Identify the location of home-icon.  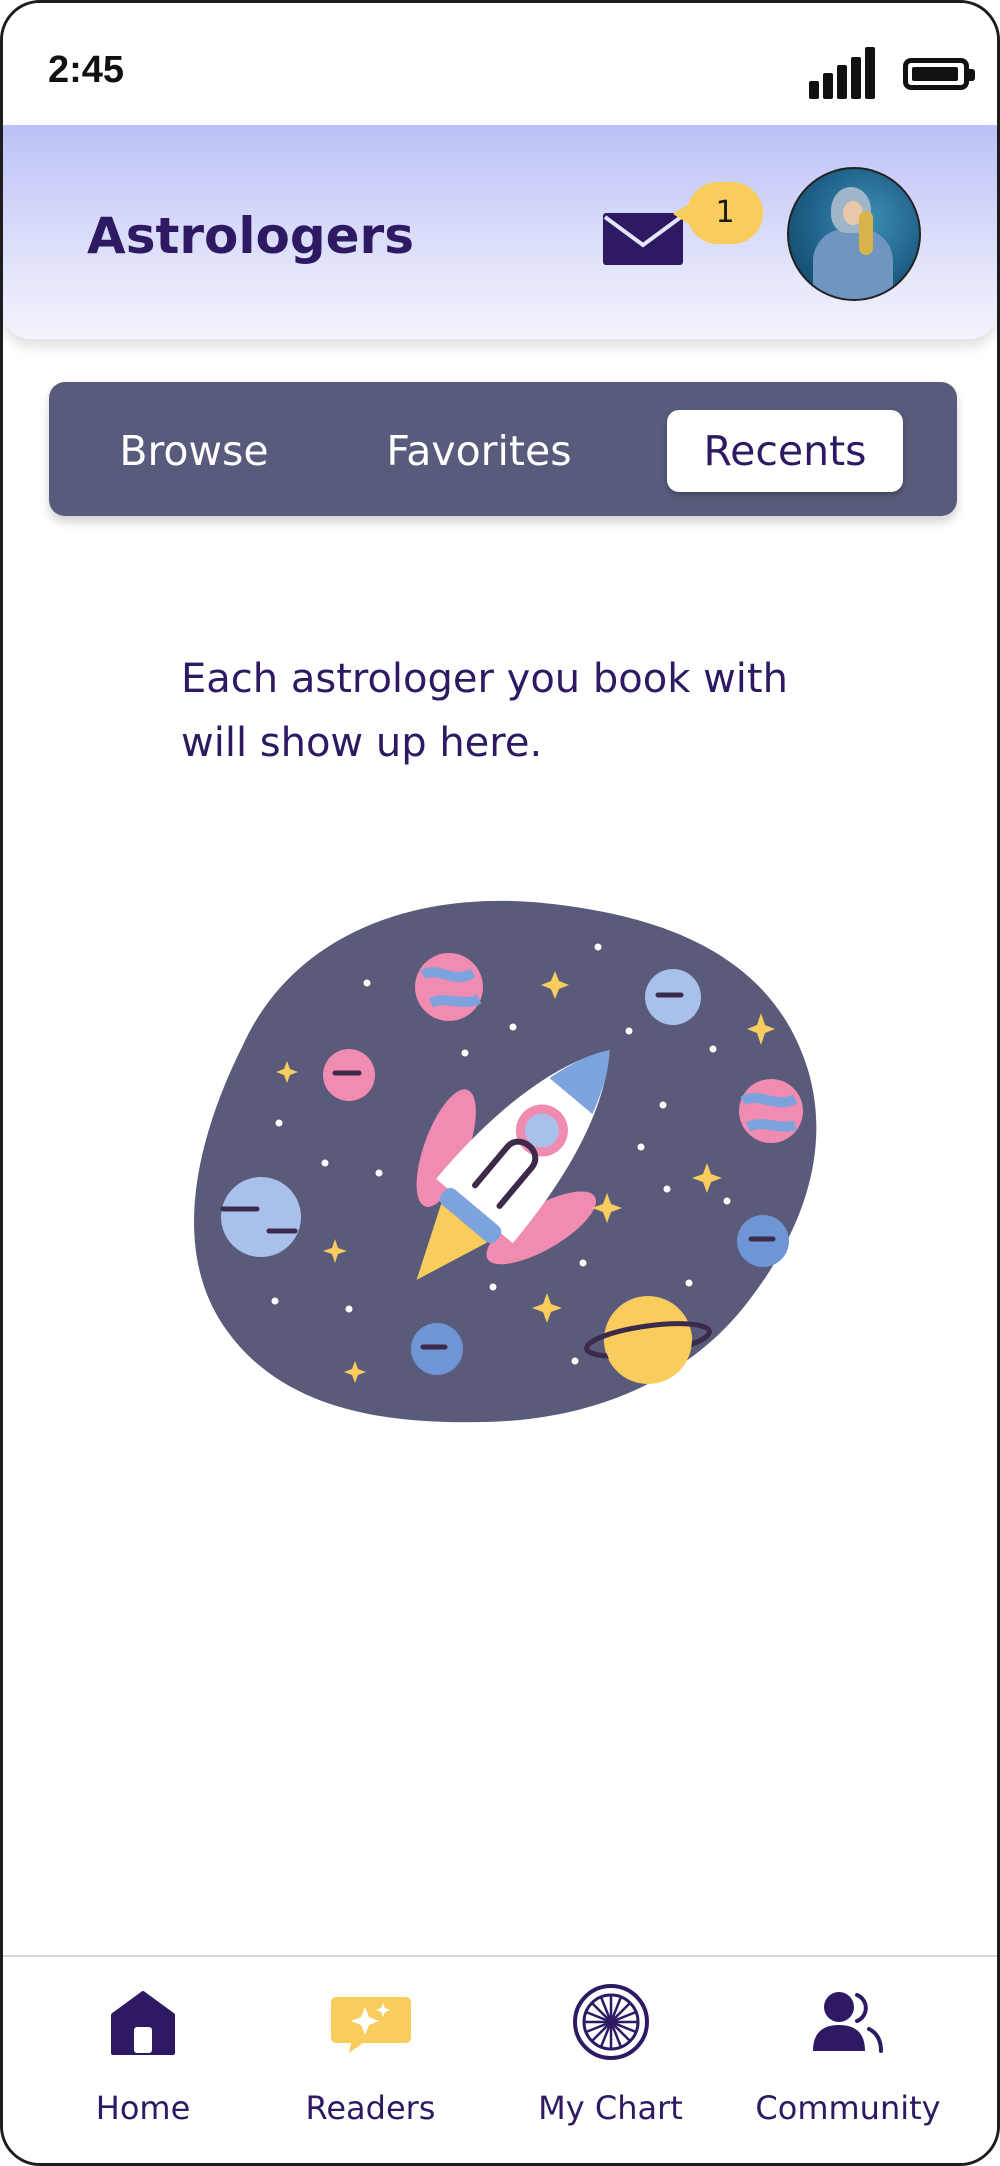
(143, 2023).